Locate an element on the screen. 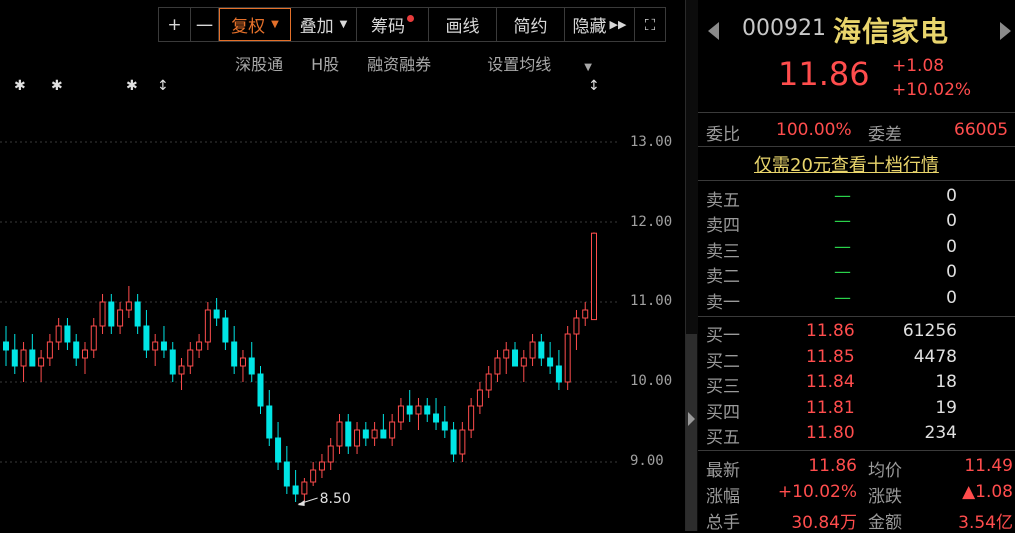 The width and height of the screenshot is (1015, 533). stat-label: 总手 is located at coordinates (723, 523).